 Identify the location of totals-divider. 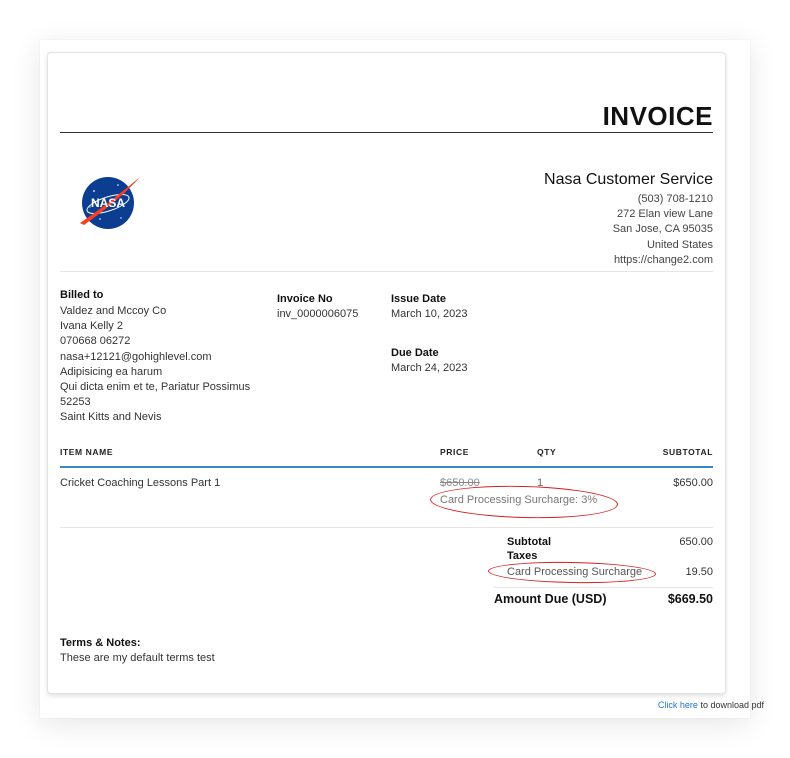
(603, 587).